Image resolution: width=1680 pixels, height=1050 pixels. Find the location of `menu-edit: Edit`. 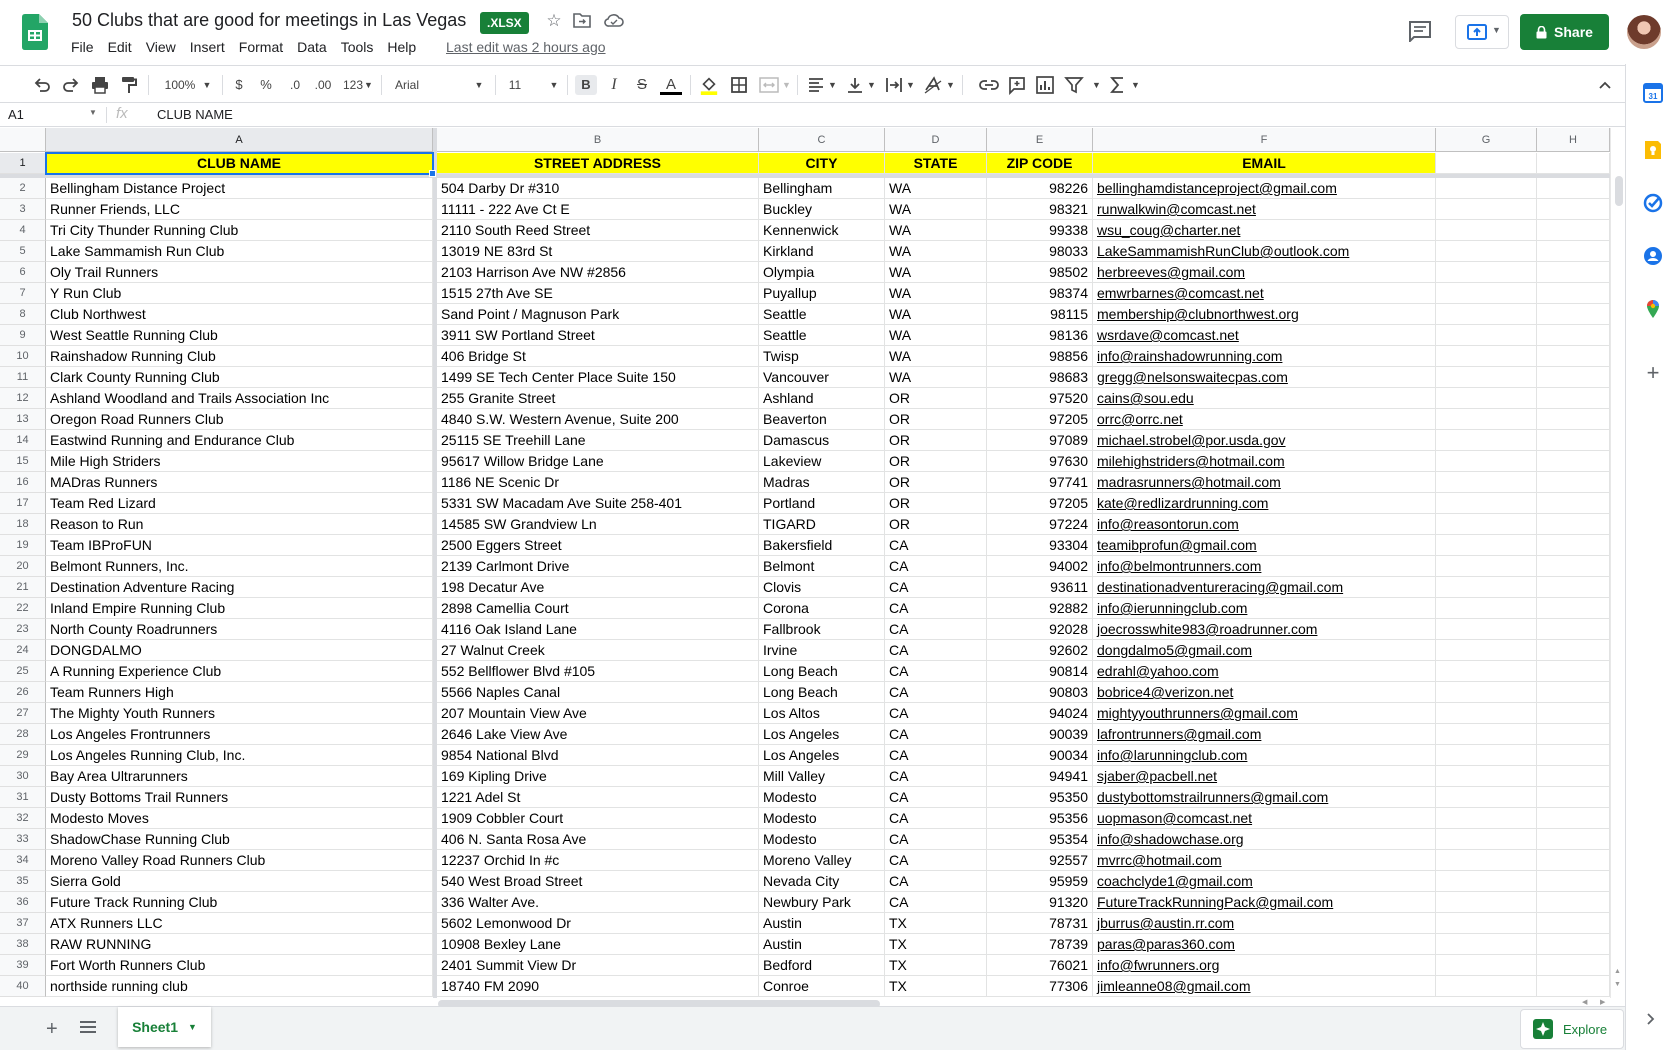

menu-edit: Edit is located at coordinates (120, 47).